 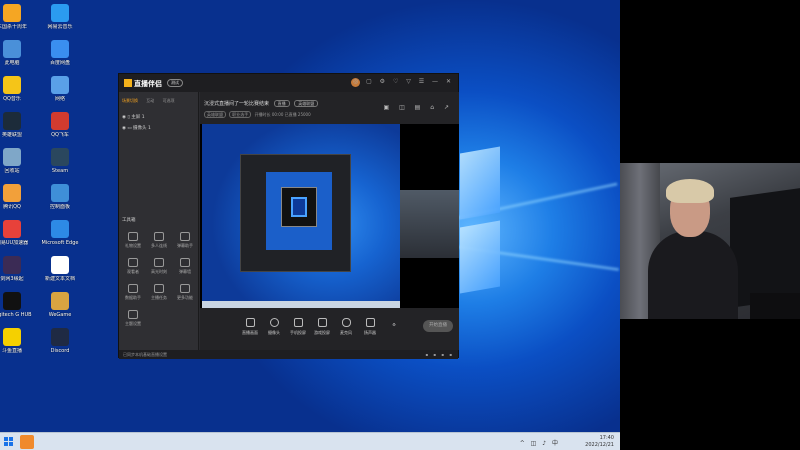 What do you see at coordinates (133, 240) in the screenshot?
I see `tool-item: 礼物设置` at bounding box center [133, 240].